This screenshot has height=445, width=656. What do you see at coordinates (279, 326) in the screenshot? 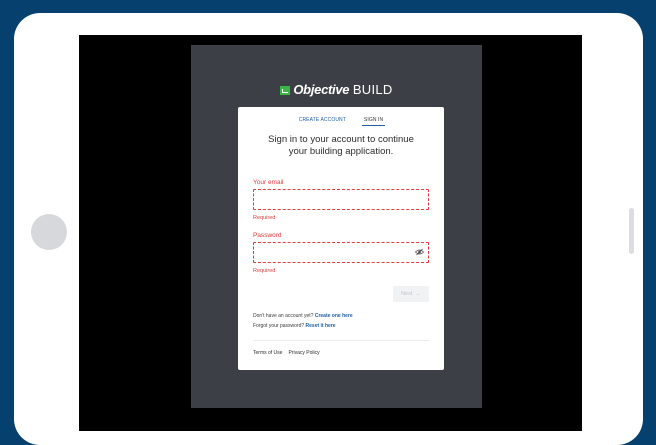
I see `reset-prompt-text: Forgot your password?` at bounding box center [279, 326].